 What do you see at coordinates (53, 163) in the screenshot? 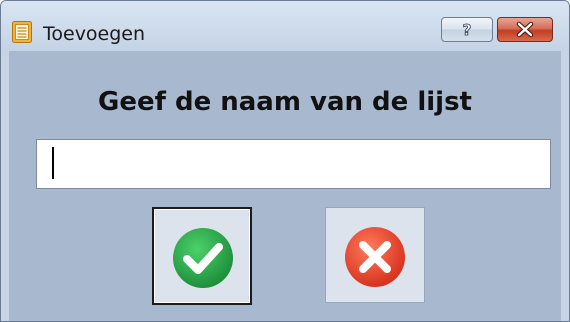
I see `text-caret` at bounding box center [53, 163].